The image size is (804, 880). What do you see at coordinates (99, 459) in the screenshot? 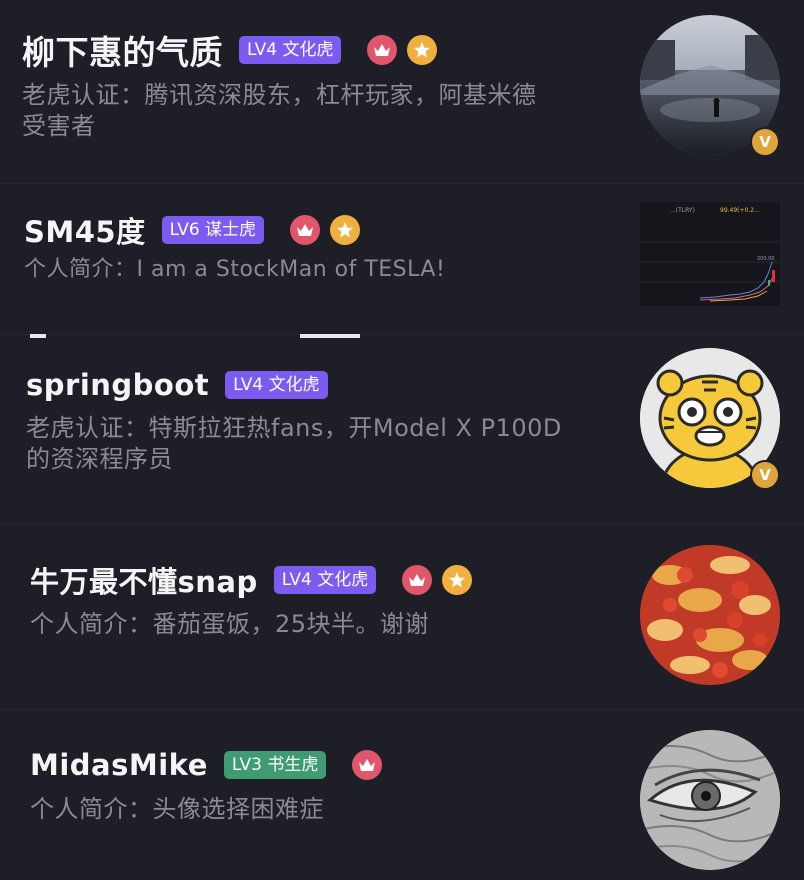
I see `user-desc-line: 的资深程序员` at bounding box center [99, 459].